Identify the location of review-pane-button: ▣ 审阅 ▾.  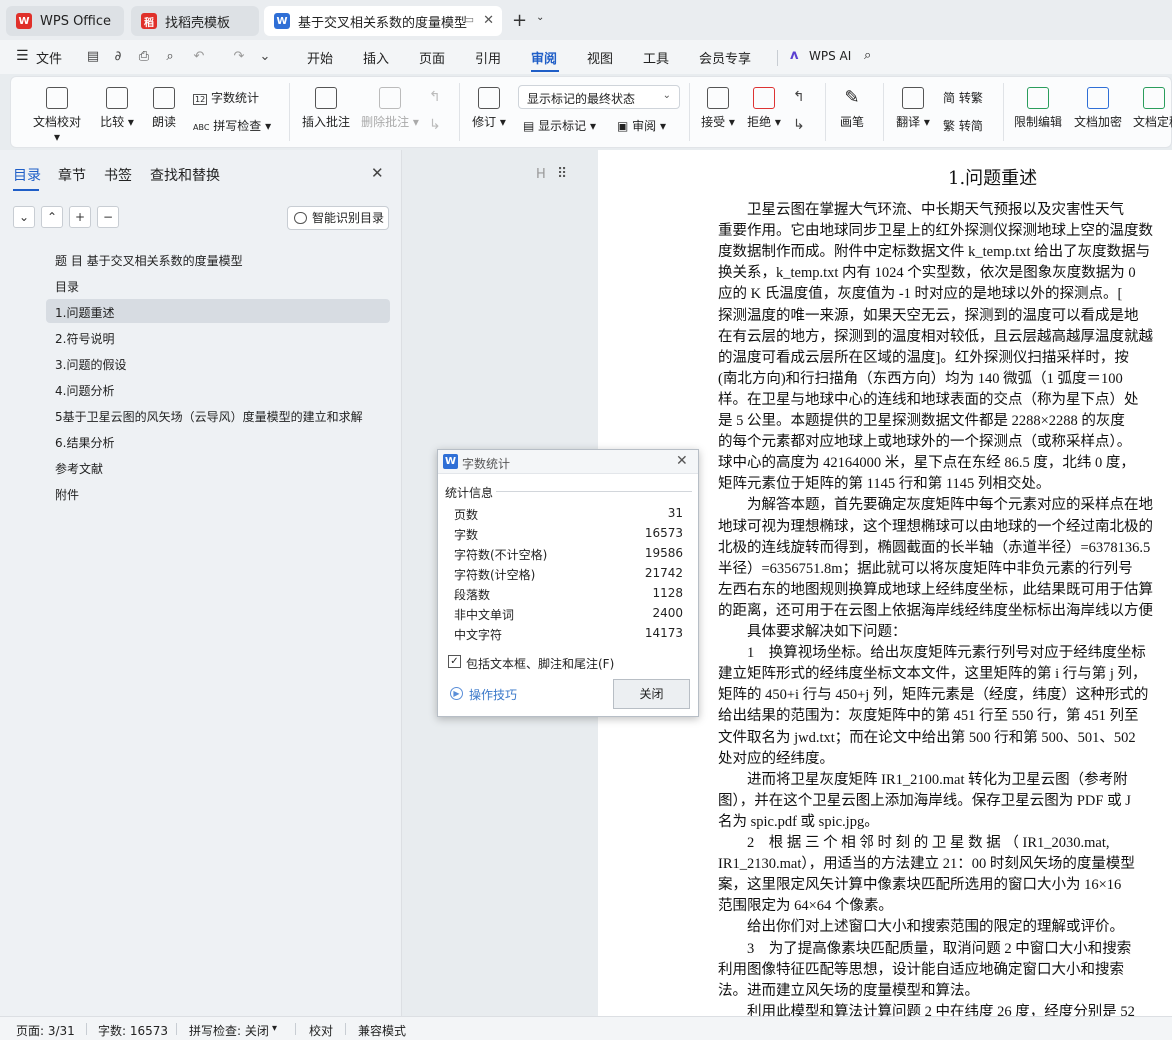
(641, 125).